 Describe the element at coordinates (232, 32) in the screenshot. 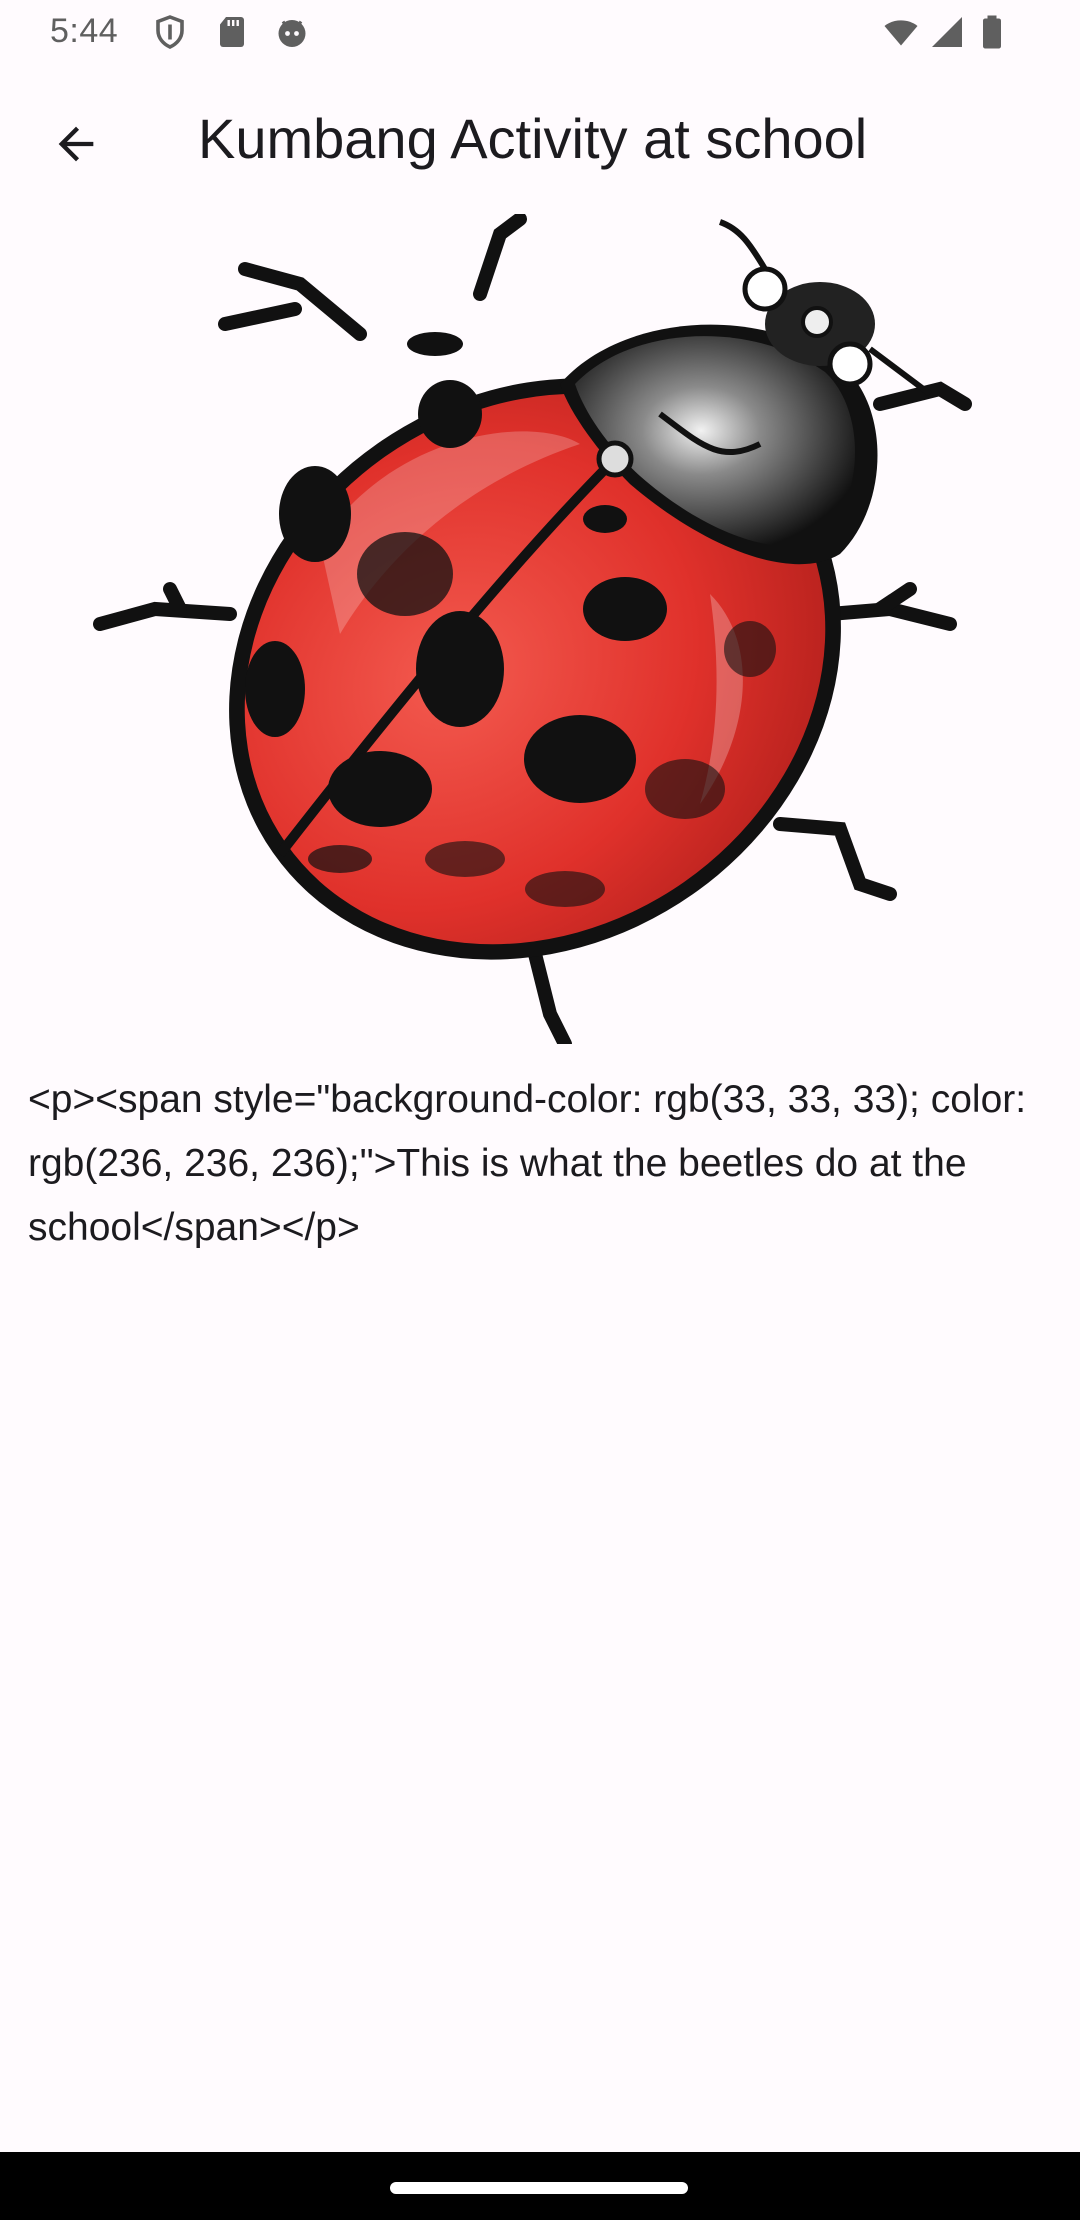

I see `sd-card-icon` at that location.